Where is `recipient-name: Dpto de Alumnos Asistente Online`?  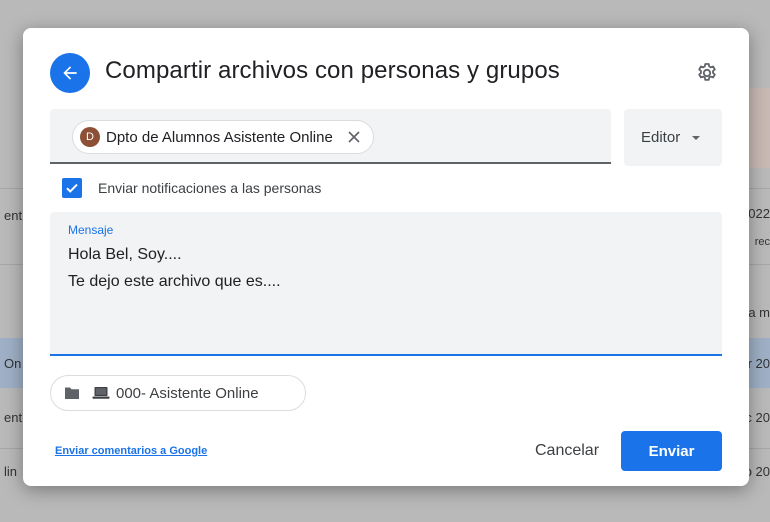 recipient-name: Dpto de Alumnos Asistente Online is located at coordinates (219, 137).